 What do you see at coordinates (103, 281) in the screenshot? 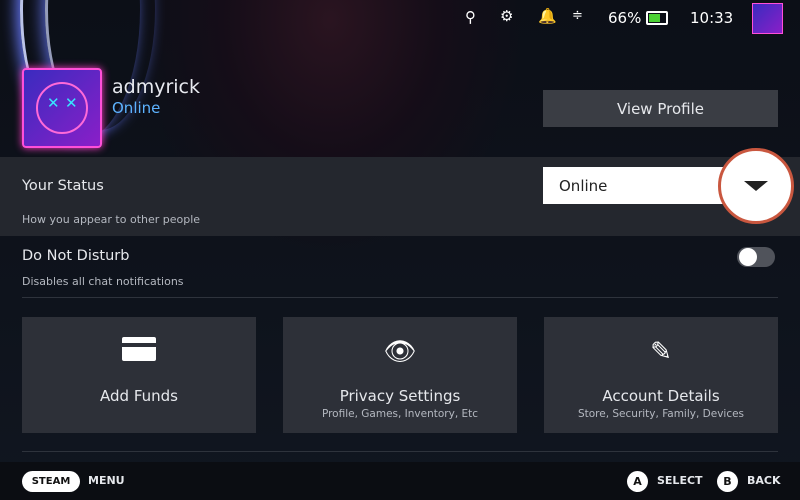
I see `dnd-subtitle: Disables all chat notifications` at bounding box center [103, 281].